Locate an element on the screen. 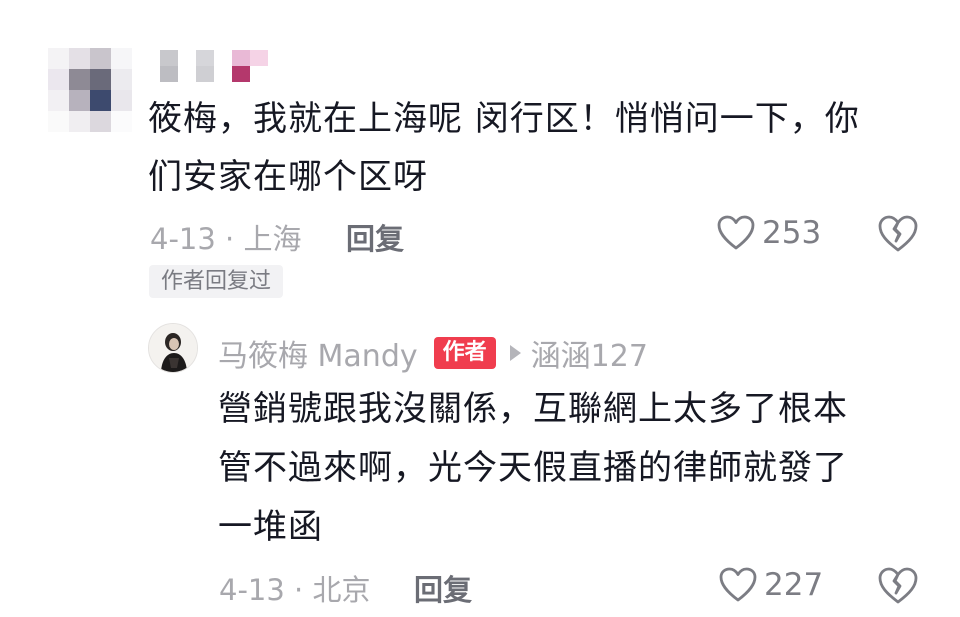 Image resolution: width=960 pixels, height=617 pixels. commenter-avatar is located at coordinates (90, 90).